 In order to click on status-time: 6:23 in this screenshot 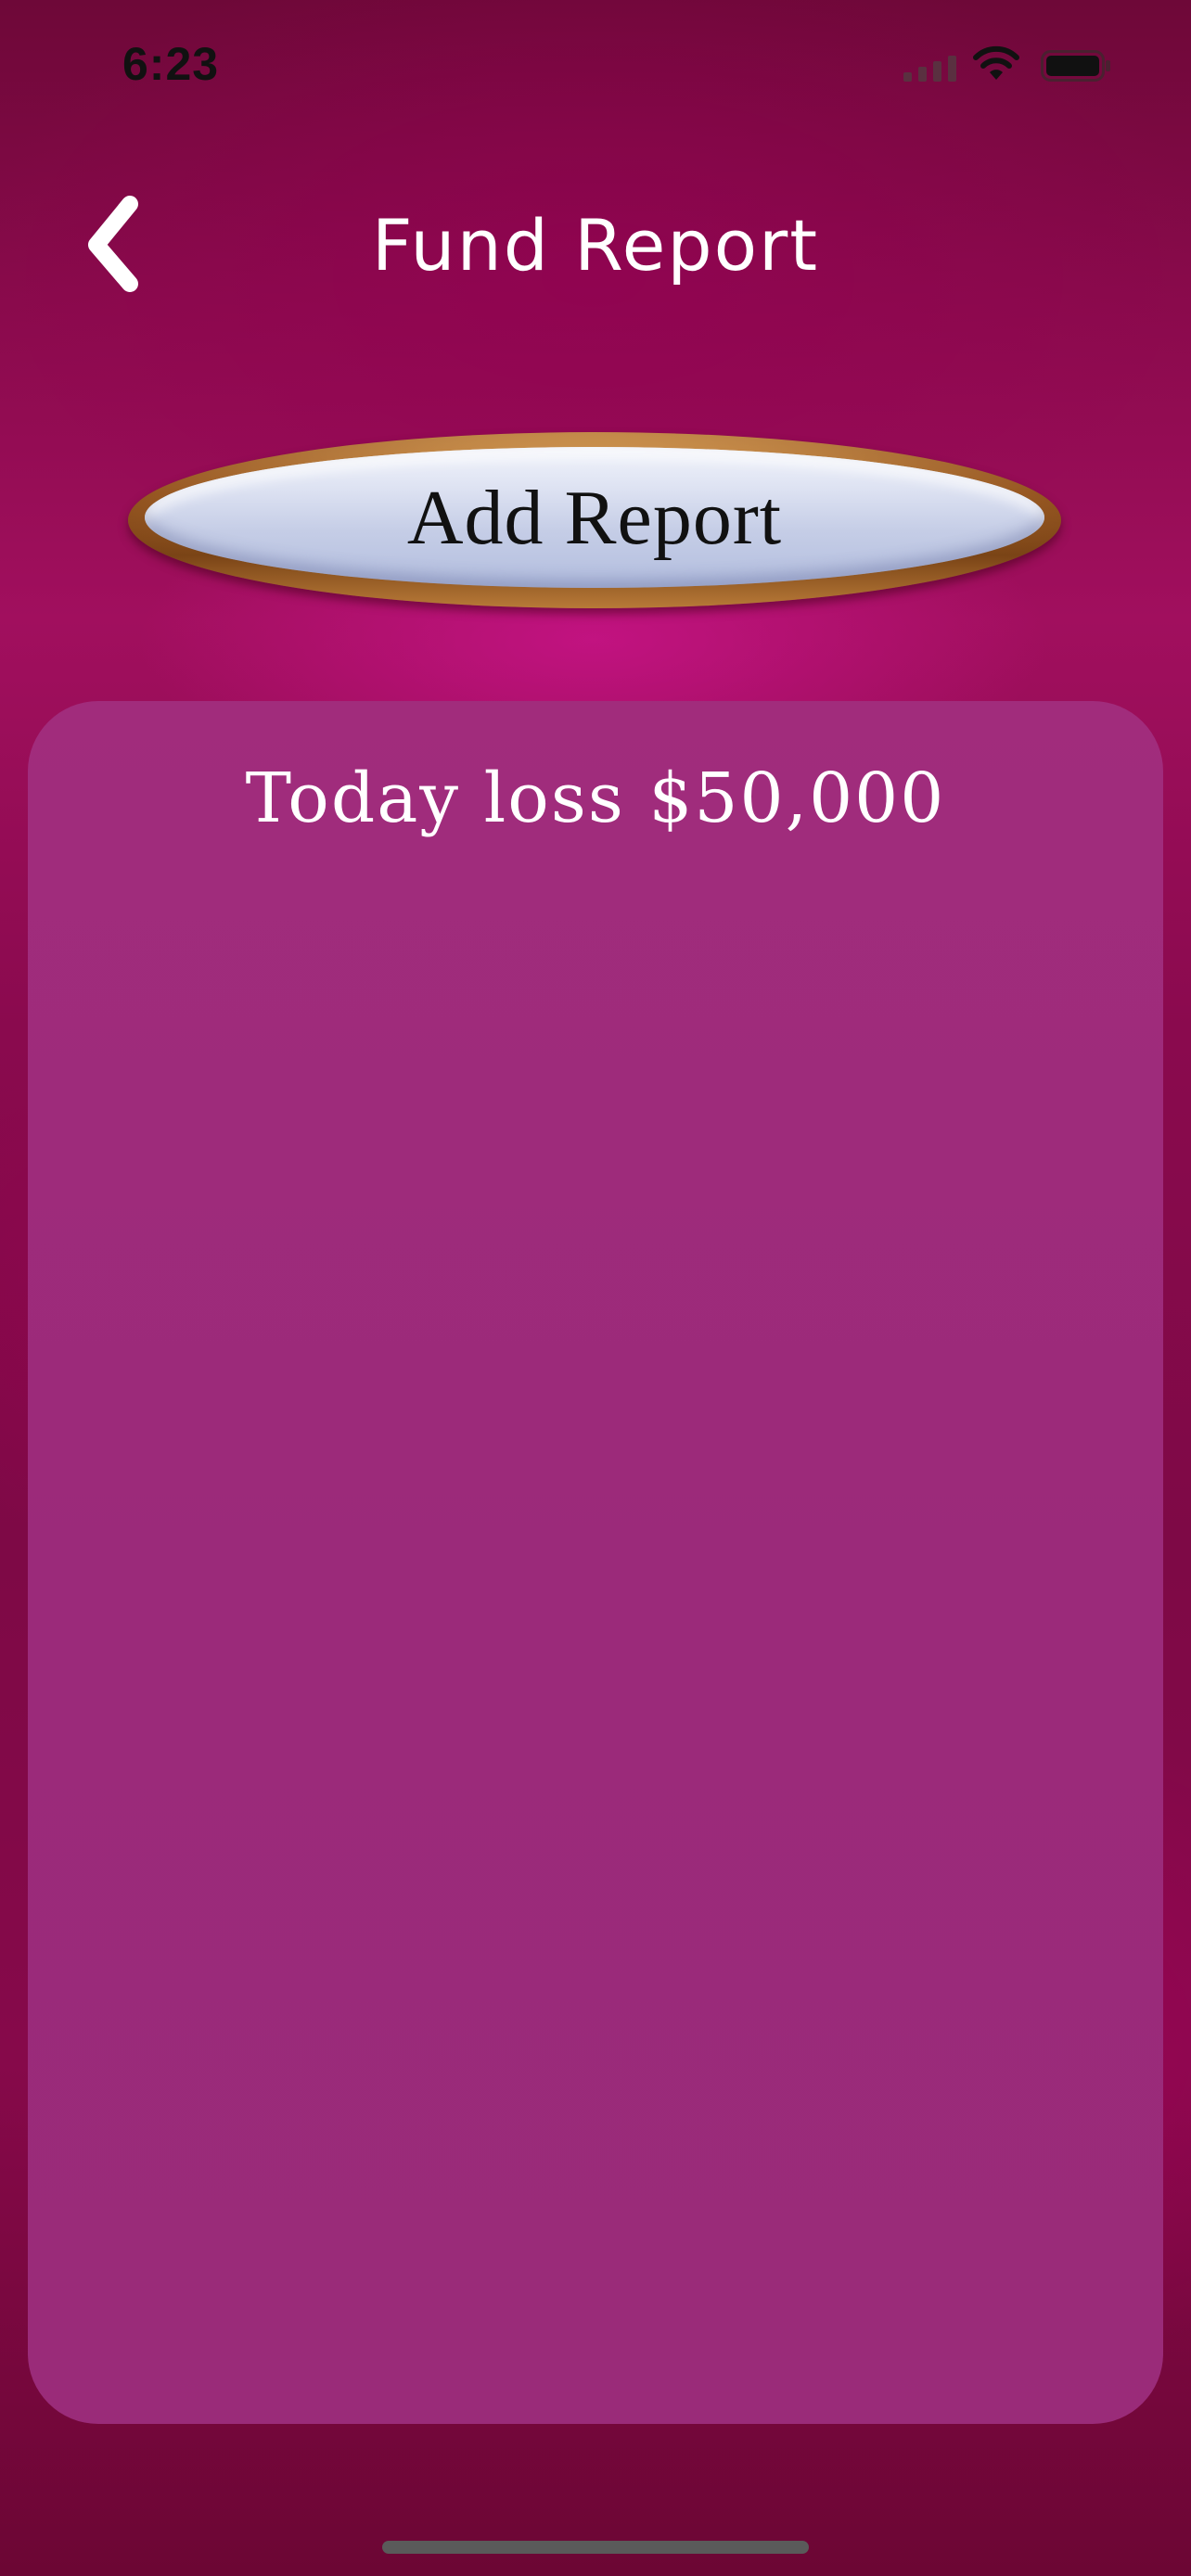, I will do `click(171, 64)`.